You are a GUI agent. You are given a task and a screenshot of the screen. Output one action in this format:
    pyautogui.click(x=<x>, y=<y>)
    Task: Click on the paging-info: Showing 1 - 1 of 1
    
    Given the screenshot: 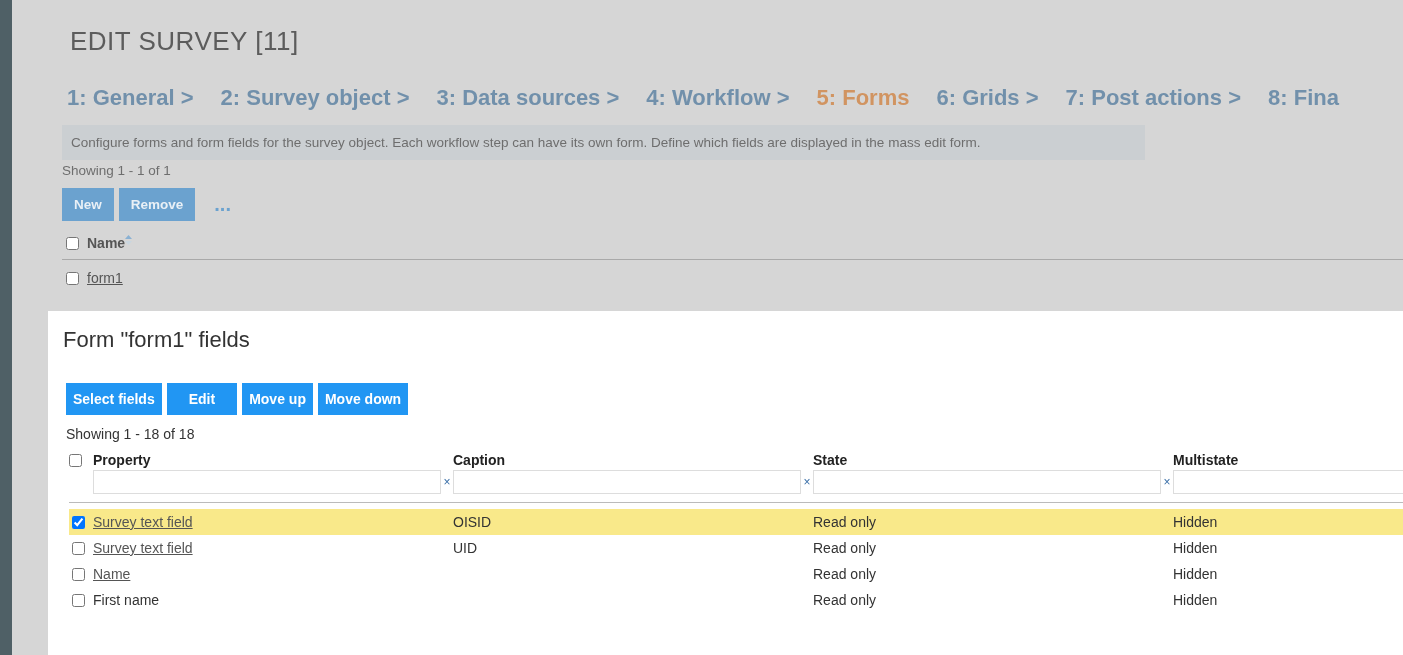 What is the action you would take?
    pyautogui.click(x=117, y=170)
    